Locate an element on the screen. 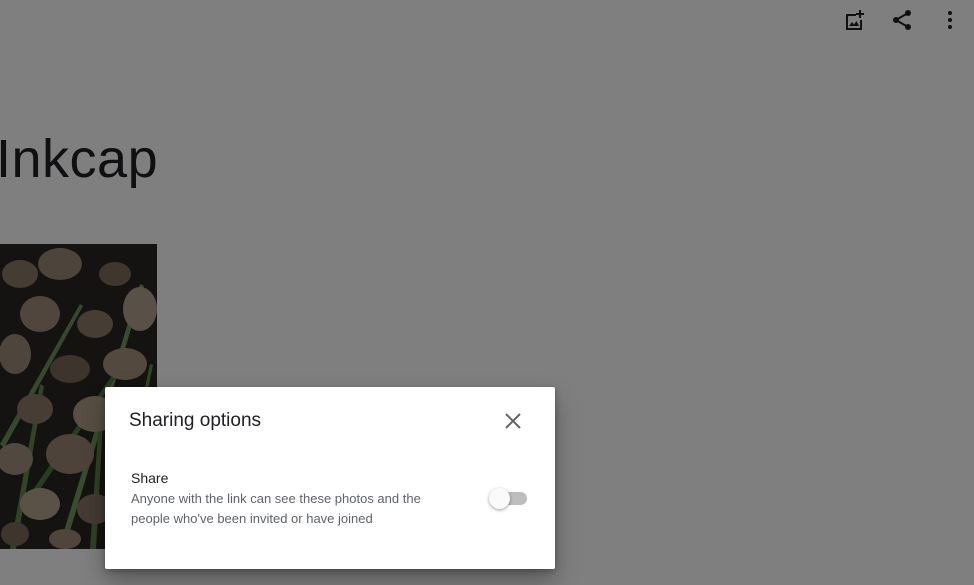 The height and width of the screenshot is (585, 974). close-icon is located at coordinates (513, 421).